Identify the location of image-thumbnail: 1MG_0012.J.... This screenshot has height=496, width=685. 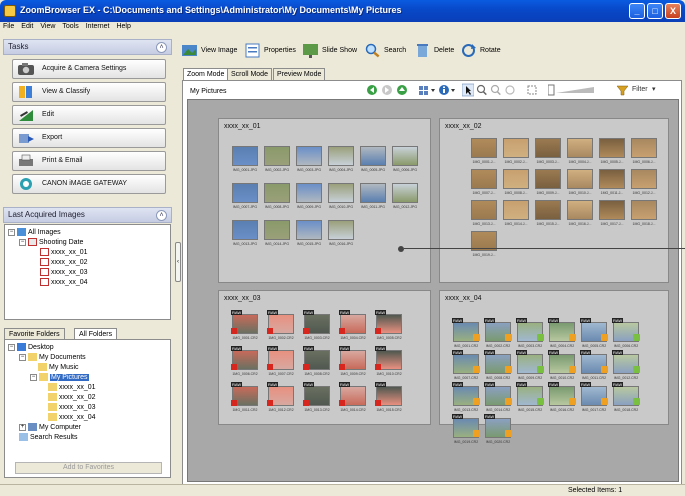
(644, 182).